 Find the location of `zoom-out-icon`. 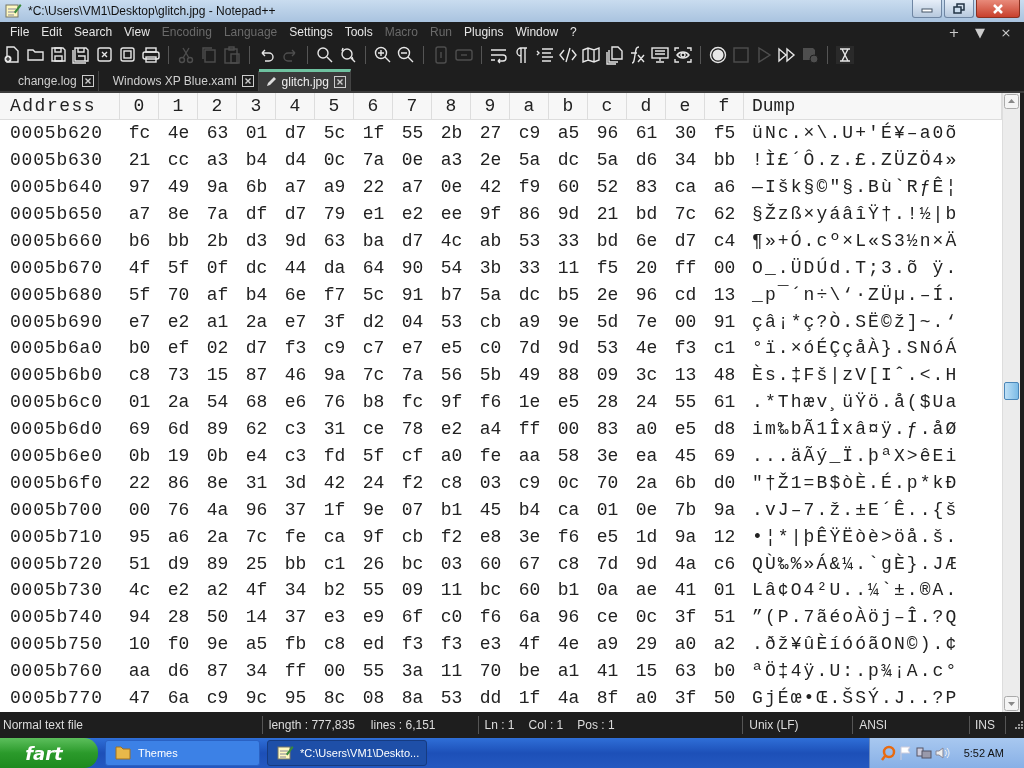

zoom-out-icon is located at coordinates (406, 55).